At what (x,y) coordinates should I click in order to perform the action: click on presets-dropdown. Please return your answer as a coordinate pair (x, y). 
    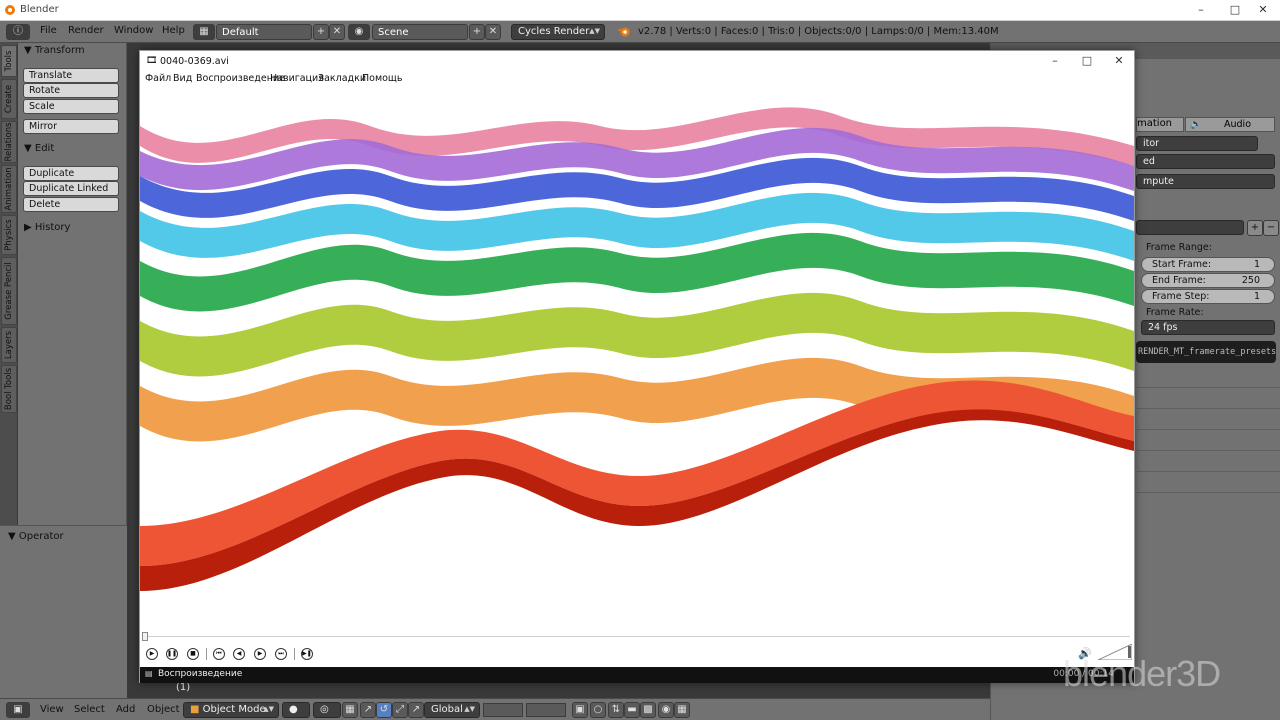
    Looking at the image, I should click on (1190, 227).